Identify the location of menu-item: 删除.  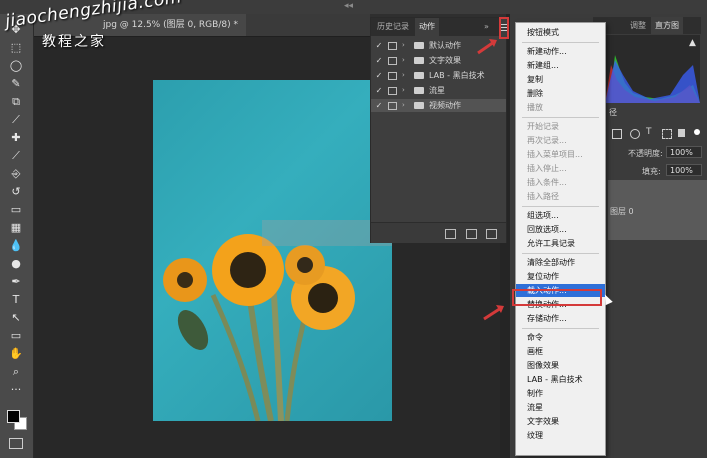
(560, 93).